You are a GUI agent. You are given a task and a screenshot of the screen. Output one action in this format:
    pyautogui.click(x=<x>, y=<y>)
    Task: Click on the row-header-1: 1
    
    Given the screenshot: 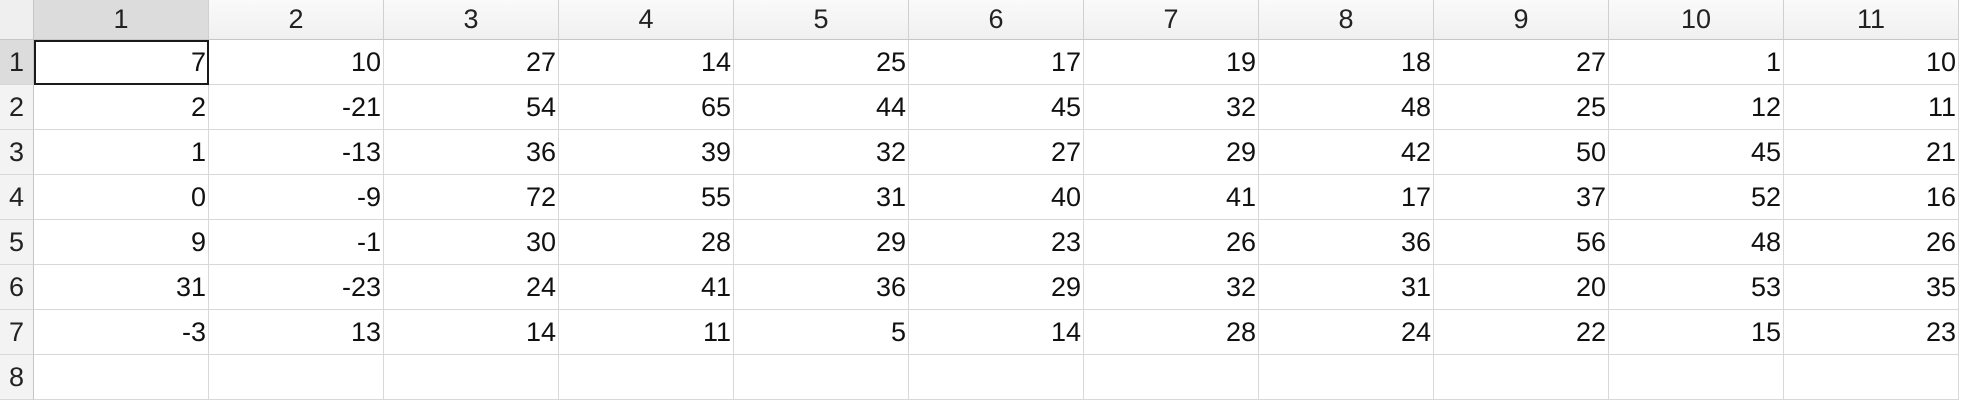 What is the action you would take?
    pyautogui.click(x=17, y=62)
    